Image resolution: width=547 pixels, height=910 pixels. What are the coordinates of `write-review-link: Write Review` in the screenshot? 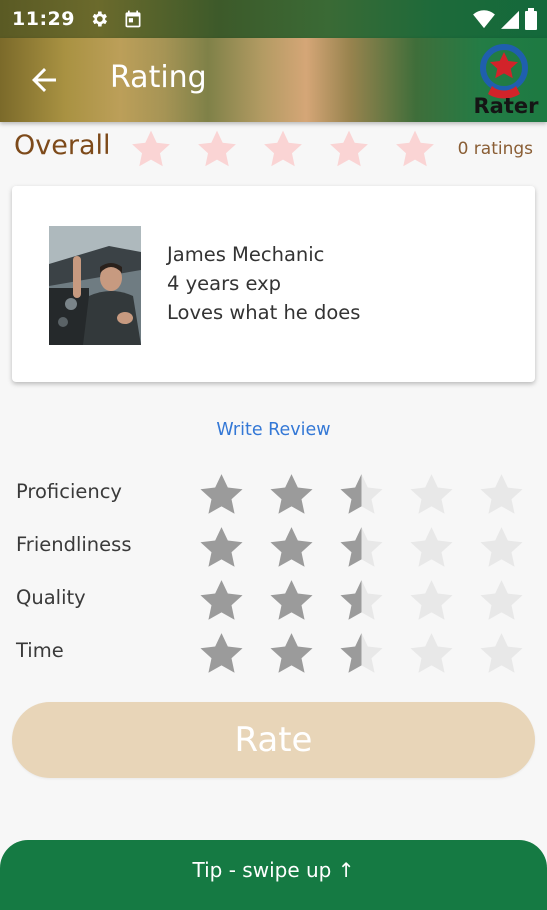 It's located at (273, 430).